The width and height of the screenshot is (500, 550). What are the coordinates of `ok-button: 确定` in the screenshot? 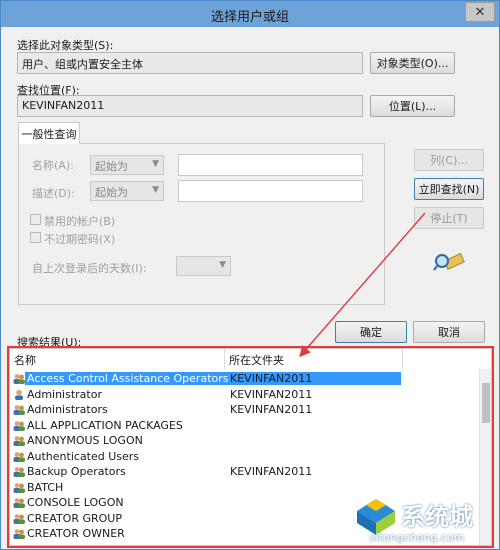 It's located at (371, 332).